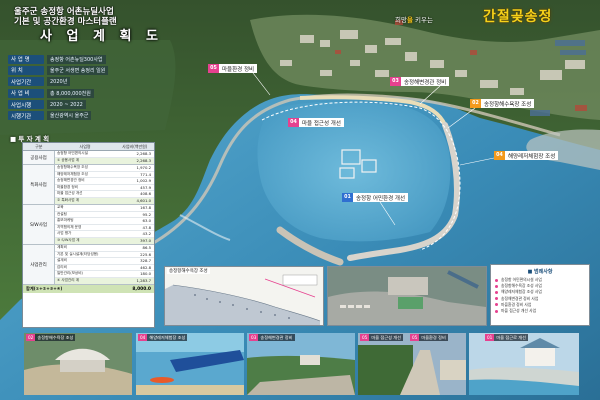 The image size is (600, 400). Describe the element at coordinates (519, 311) in the screenshot. I see `legend-text: 마을 접근성 개선 사업` at that location.